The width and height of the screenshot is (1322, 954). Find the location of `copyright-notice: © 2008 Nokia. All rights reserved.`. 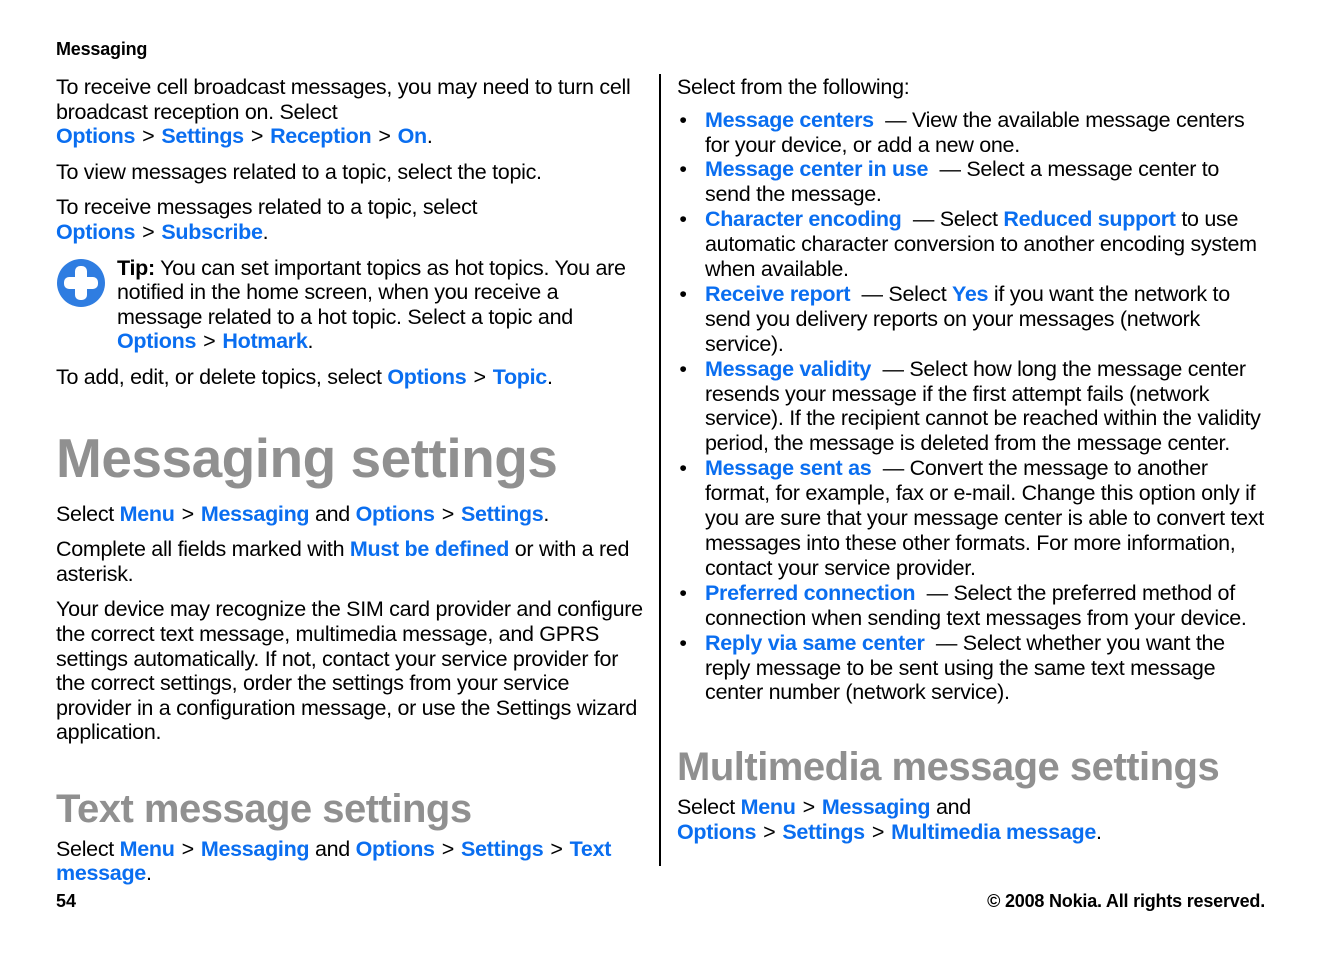

copyright-notice: © 2008 Nokia. All rights reserved. is located at coordinates (1126, 901).